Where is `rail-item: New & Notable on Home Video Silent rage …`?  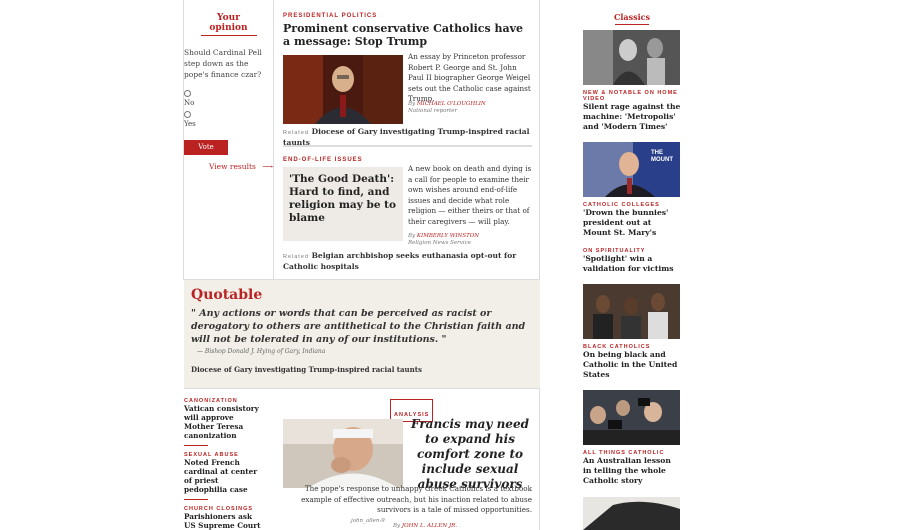
rail-item: New & Notable on Home Video Silent rage … is located at coordinates (632, 81).